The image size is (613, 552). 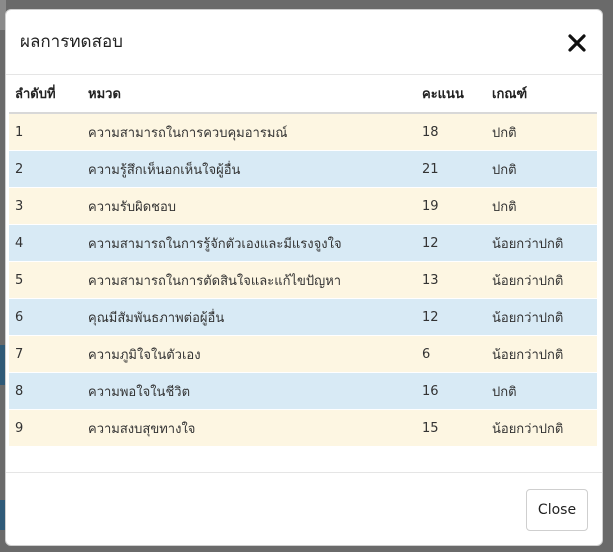 What do you see at coordinates (45, 169) in the screenshot?
I see `cell-no: 2` at bounding box center [45, 169].